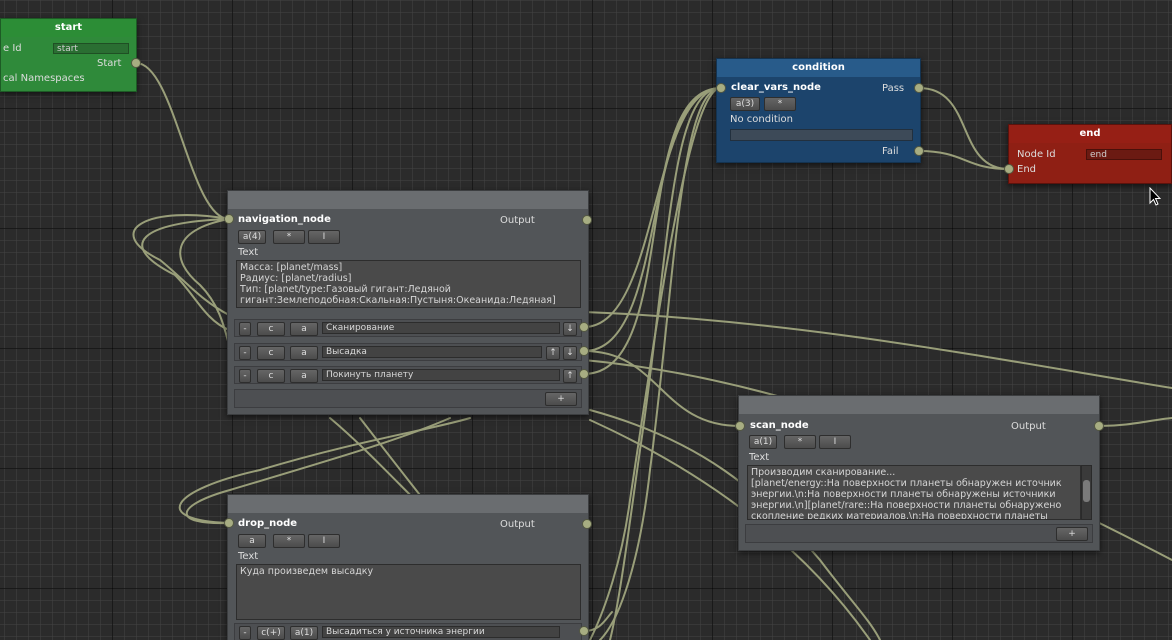  I want to click on navigation-star-button: *, so click(289, 237).